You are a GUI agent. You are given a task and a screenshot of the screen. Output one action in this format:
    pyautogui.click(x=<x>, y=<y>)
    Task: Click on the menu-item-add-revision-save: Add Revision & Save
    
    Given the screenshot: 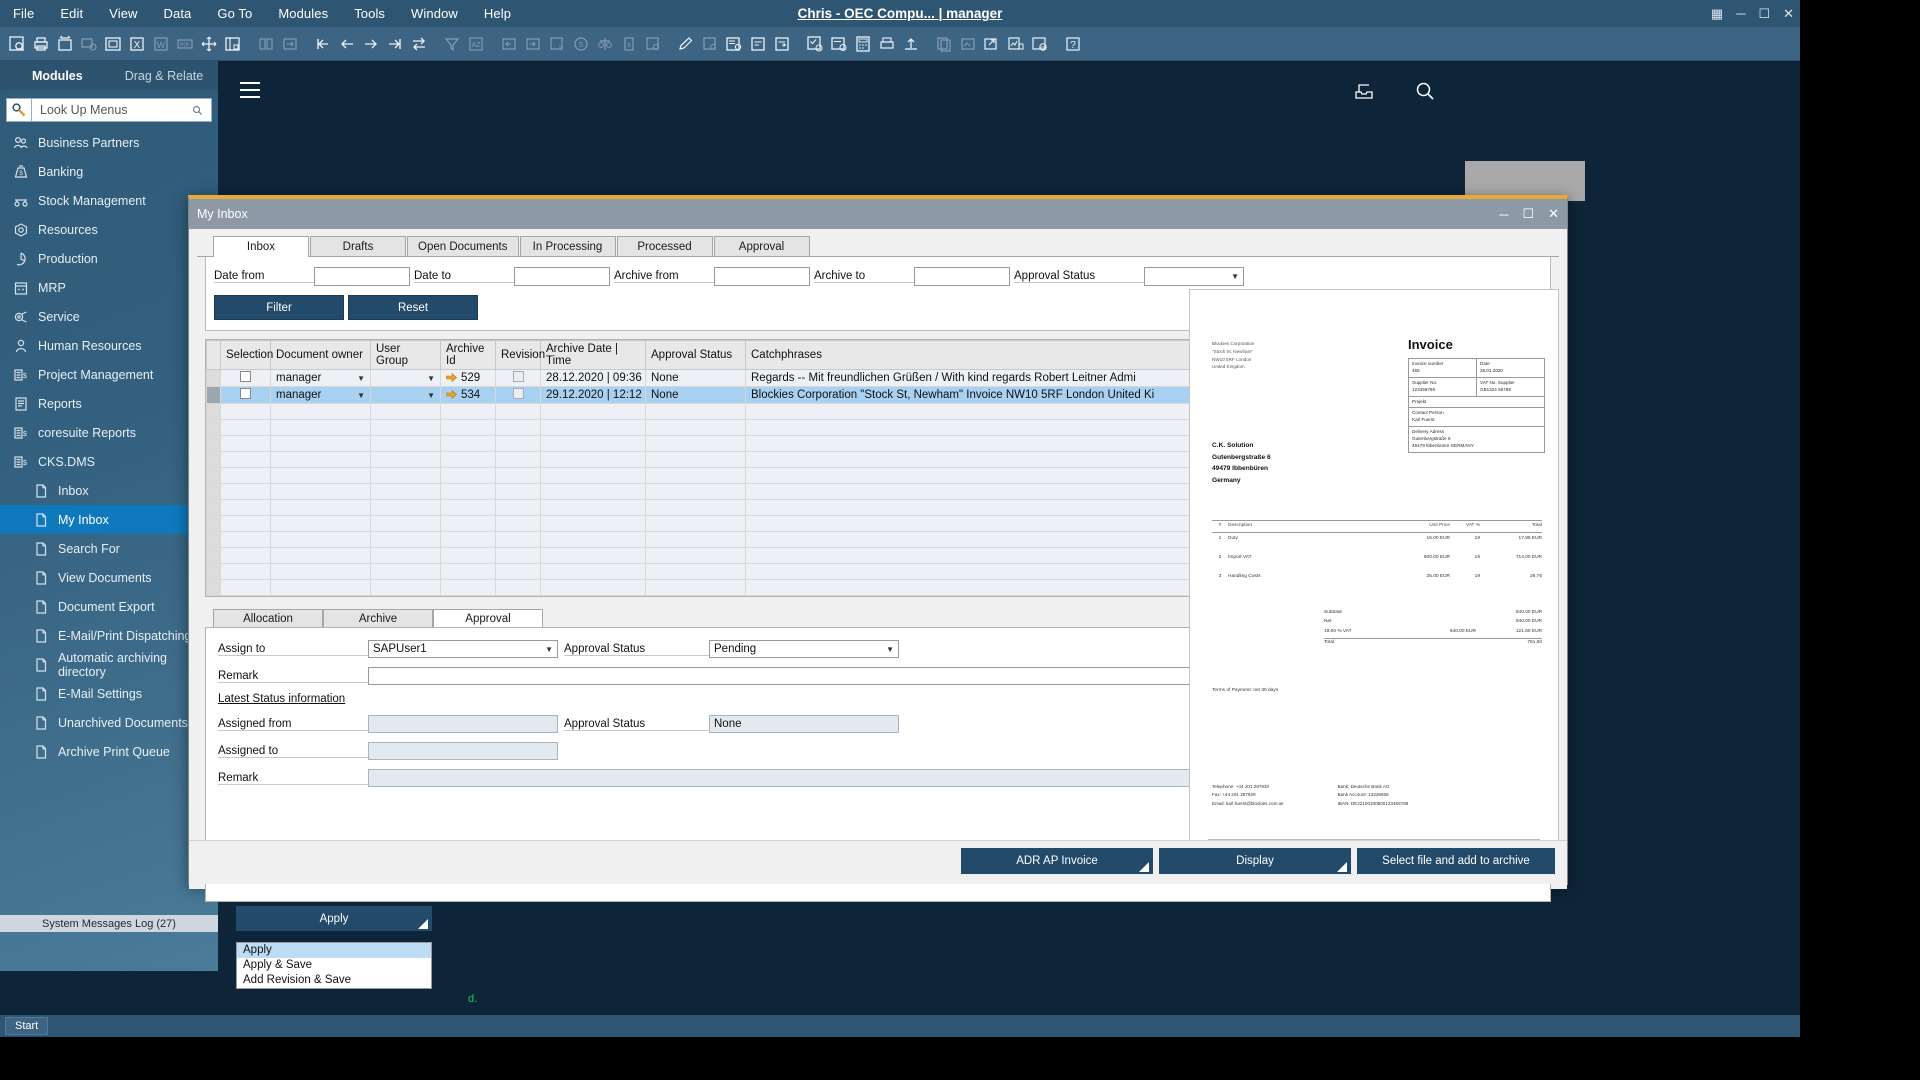 What is the action you would take?
    pyautogui.click(x=334, y=980)
    